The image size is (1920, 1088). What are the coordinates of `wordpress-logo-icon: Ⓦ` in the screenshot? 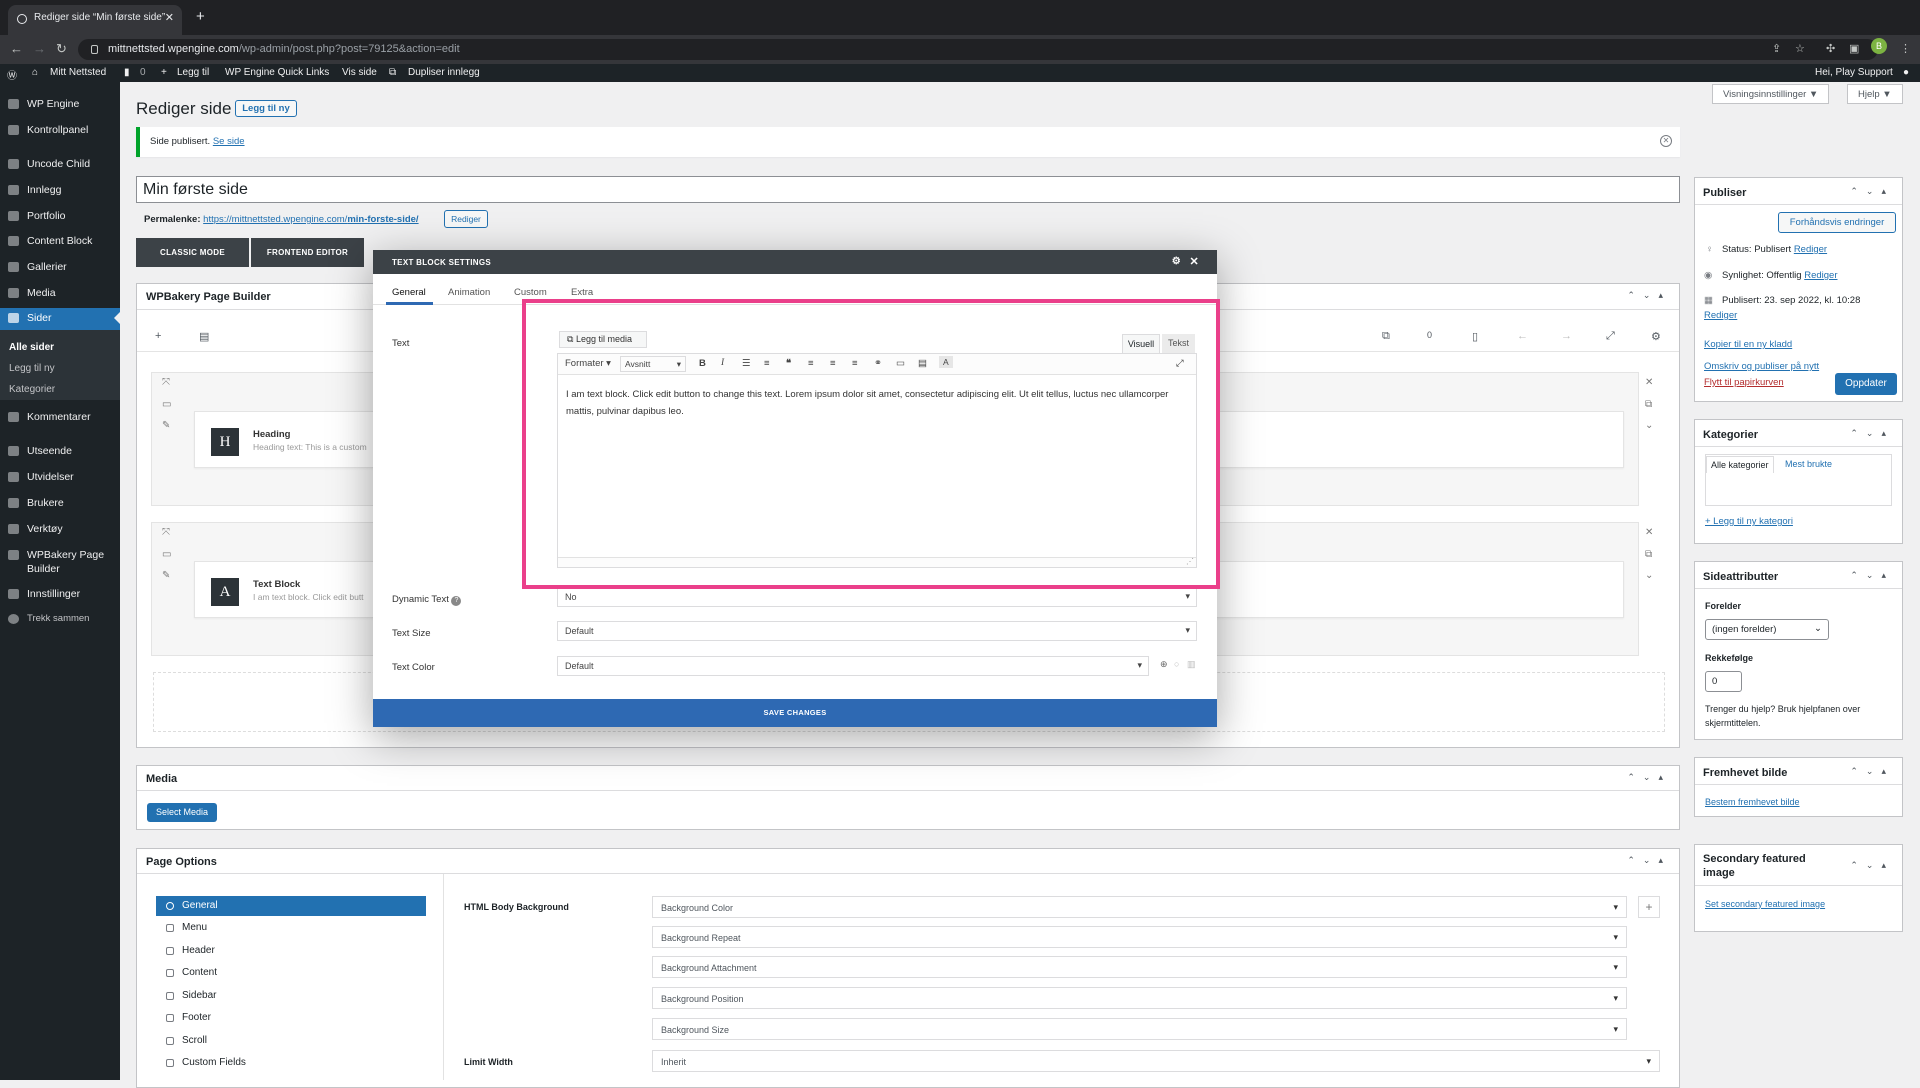 It's located at (12, 74).